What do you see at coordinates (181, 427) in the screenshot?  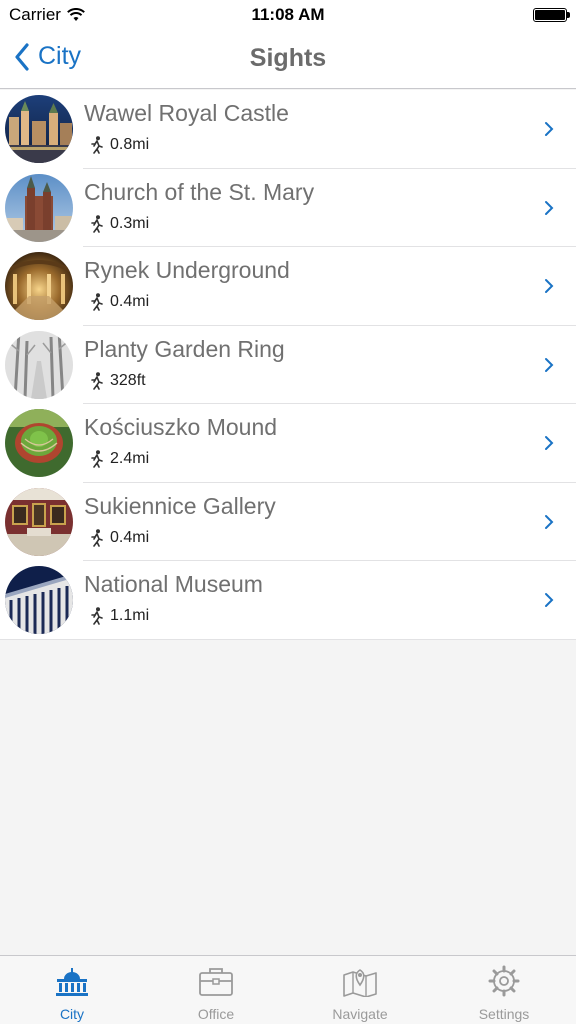 I see `sight-name: Kościuszko Mound` at bounding box center [181, 427].